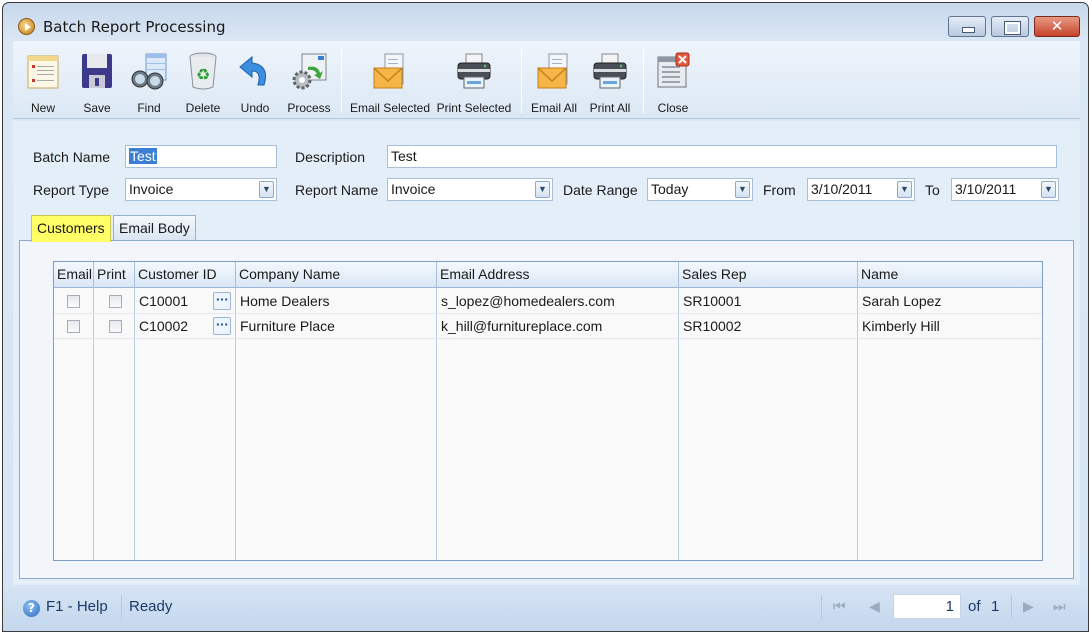 The width and height of the screenshot is (1092, 634). Describe the element at coordinates (162, 326) in the screenshot. I see `customer-id-cell: C10002` at that location.